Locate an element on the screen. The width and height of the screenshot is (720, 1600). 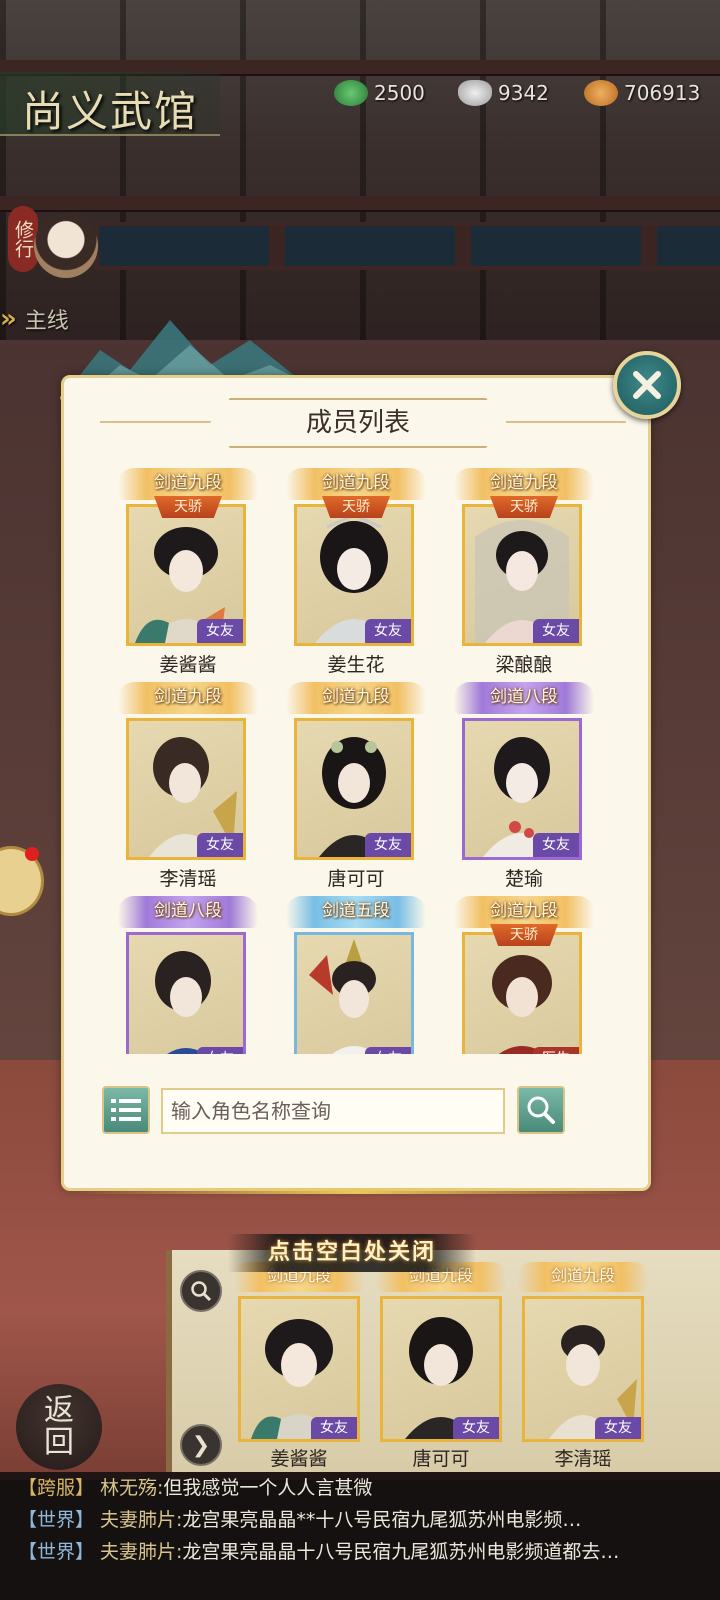
character-search-input is located at coordinates (333, 1111).